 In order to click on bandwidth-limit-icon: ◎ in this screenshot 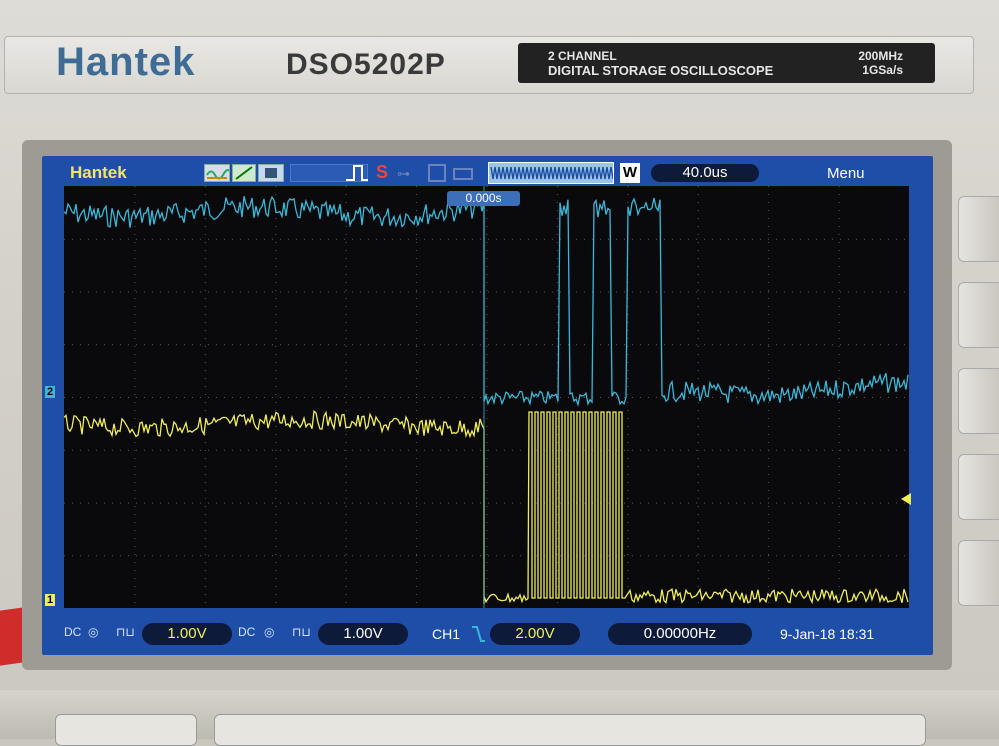, I will do `click(93, 632)`.